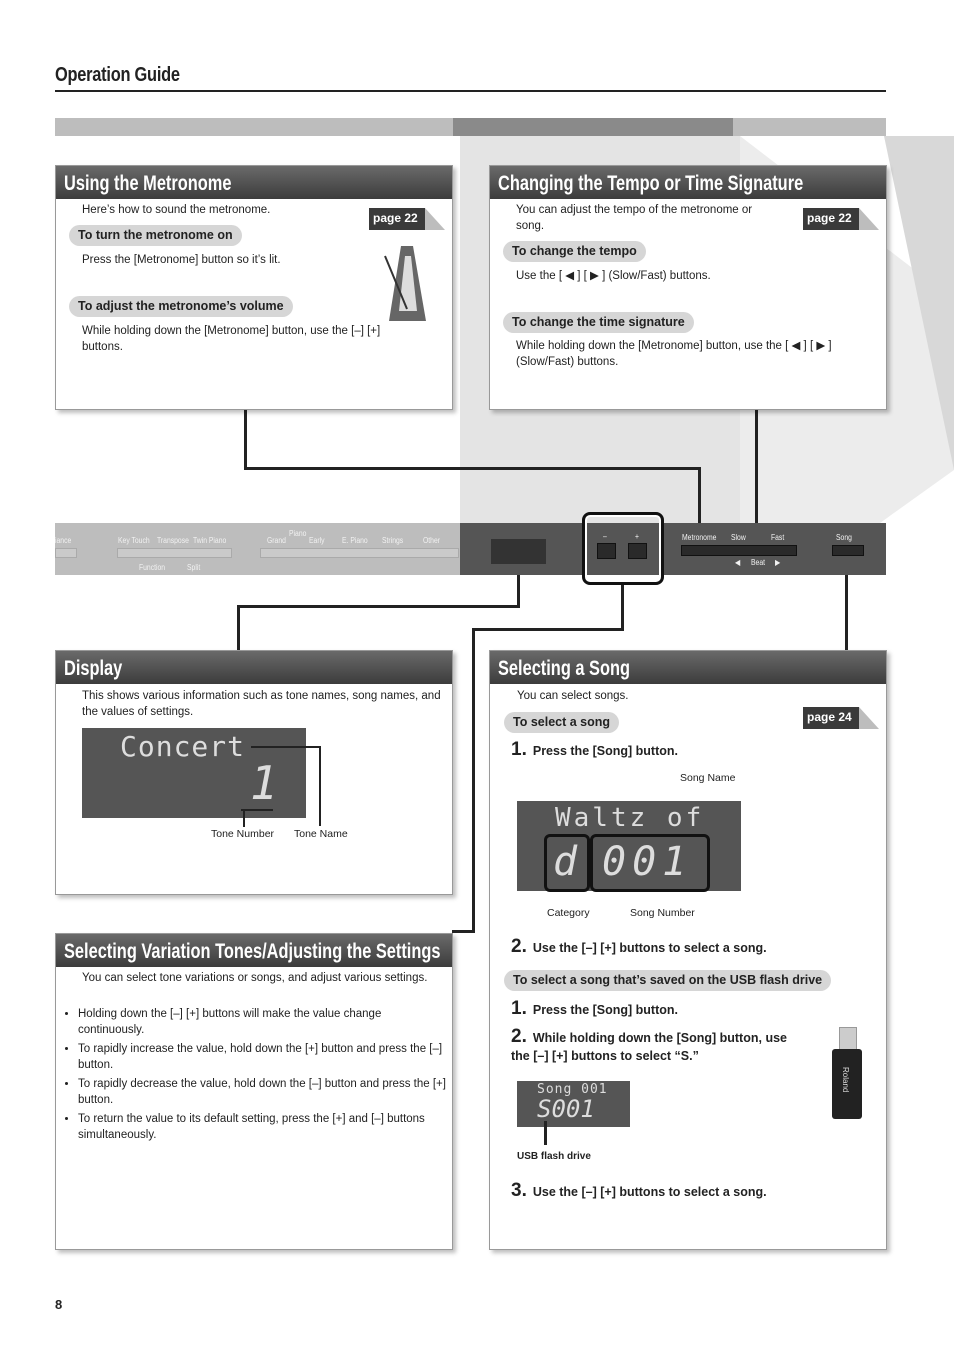 This screenshot has height=1350, width=954. I want to click on caption: USB flash drive, so click(554, 1156).